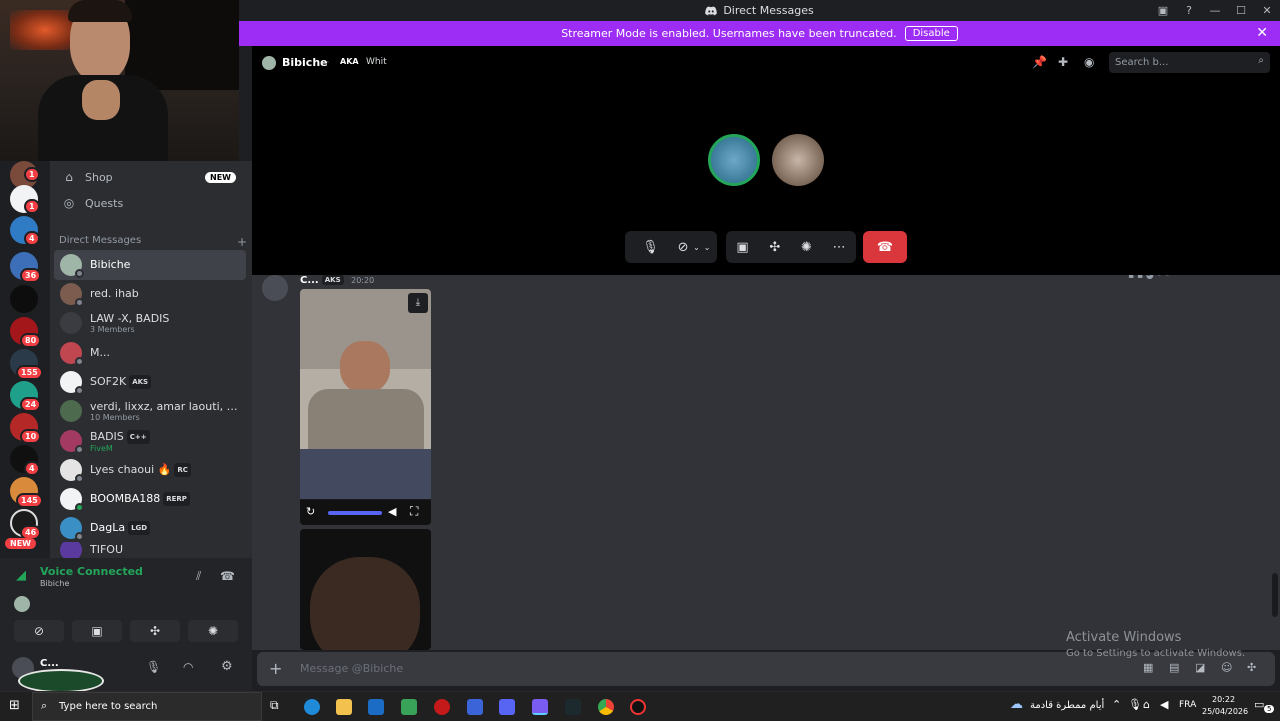 The image size is (1280, 721). I want to click on message-input: Message @Bibiche, so click(351, 668).